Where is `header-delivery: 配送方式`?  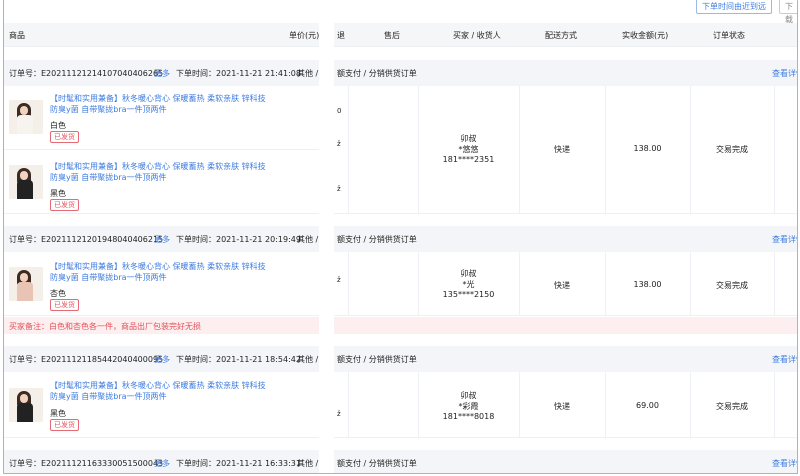
header-delivery: 配送方式 is located at coordinates (561, 35).